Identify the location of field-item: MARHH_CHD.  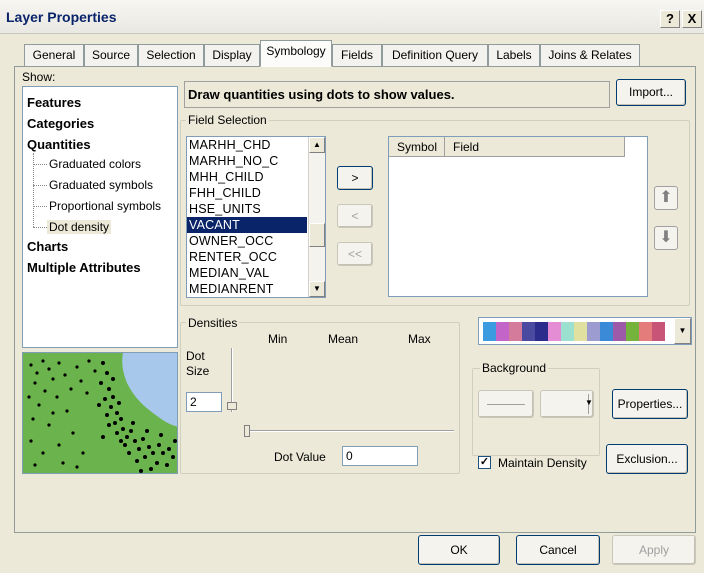
(256, 145).